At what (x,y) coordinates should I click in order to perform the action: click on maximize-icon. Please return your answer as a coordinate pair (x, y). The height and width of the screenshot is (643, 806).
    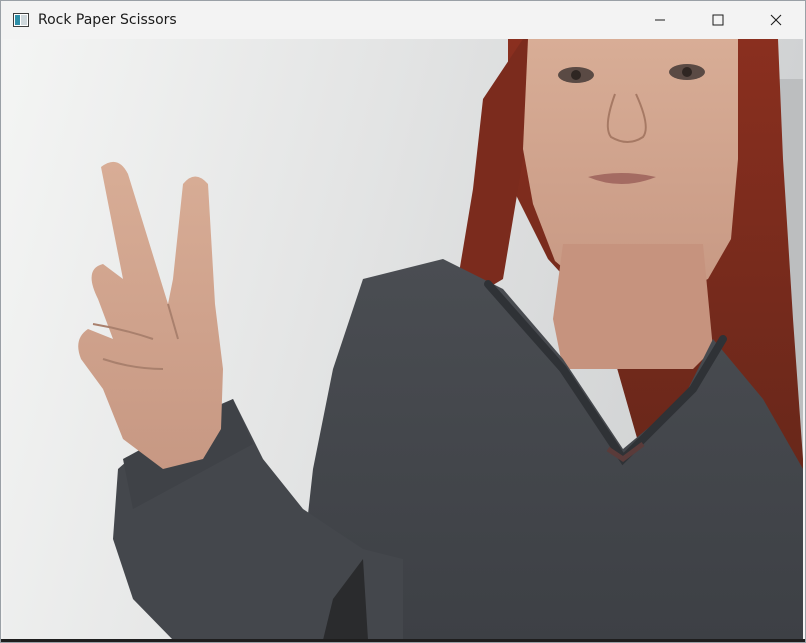
    Looking at the image, I should click on (718, 20).